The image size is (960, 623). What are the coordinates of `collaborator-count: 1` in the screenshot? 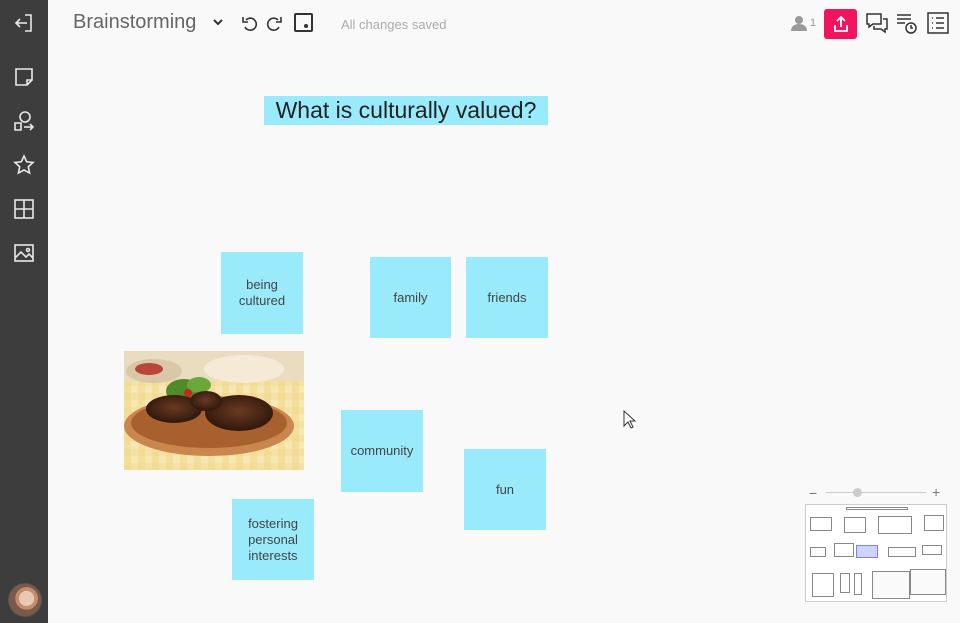 It's located at (813, 23).